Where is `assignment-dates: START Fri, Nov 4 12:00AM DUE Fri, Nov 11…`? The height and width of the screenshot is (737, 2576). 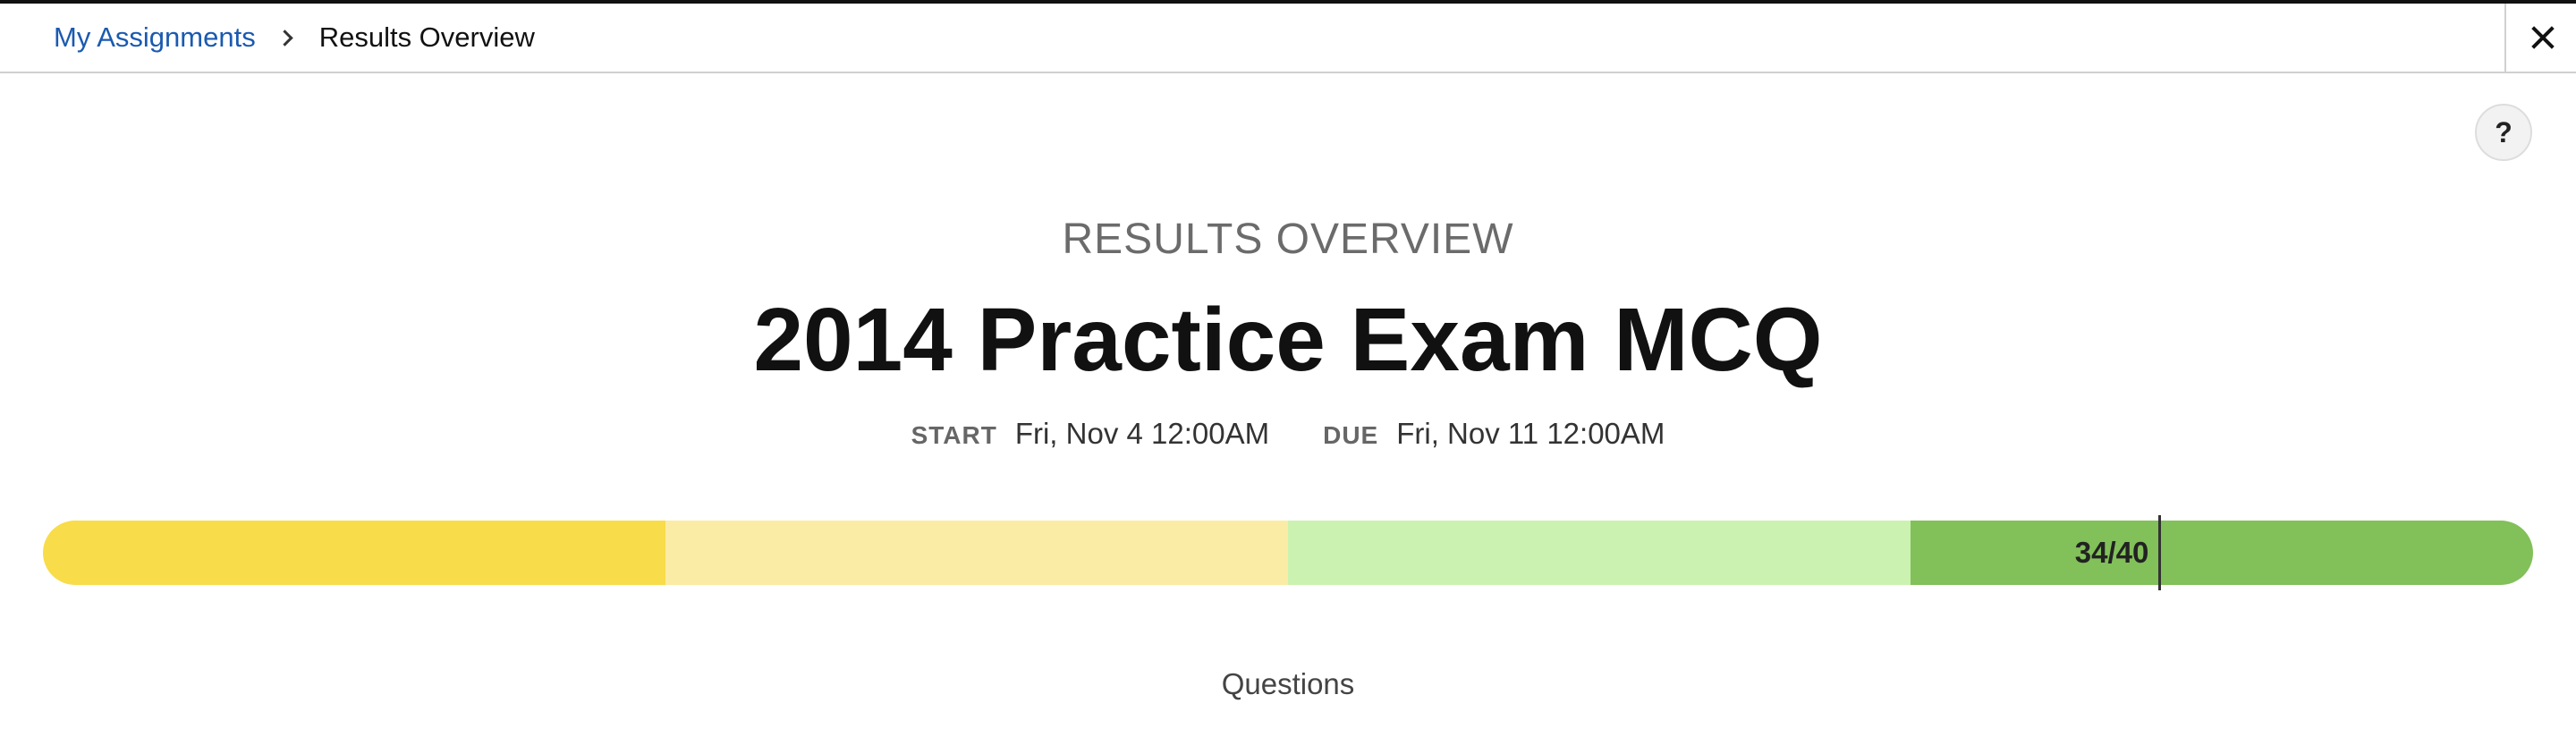 assignment-dates: START Fri, Nov 4 12:00AM DUE Fri, Nov 11… is located at coordinates (1288, 434).